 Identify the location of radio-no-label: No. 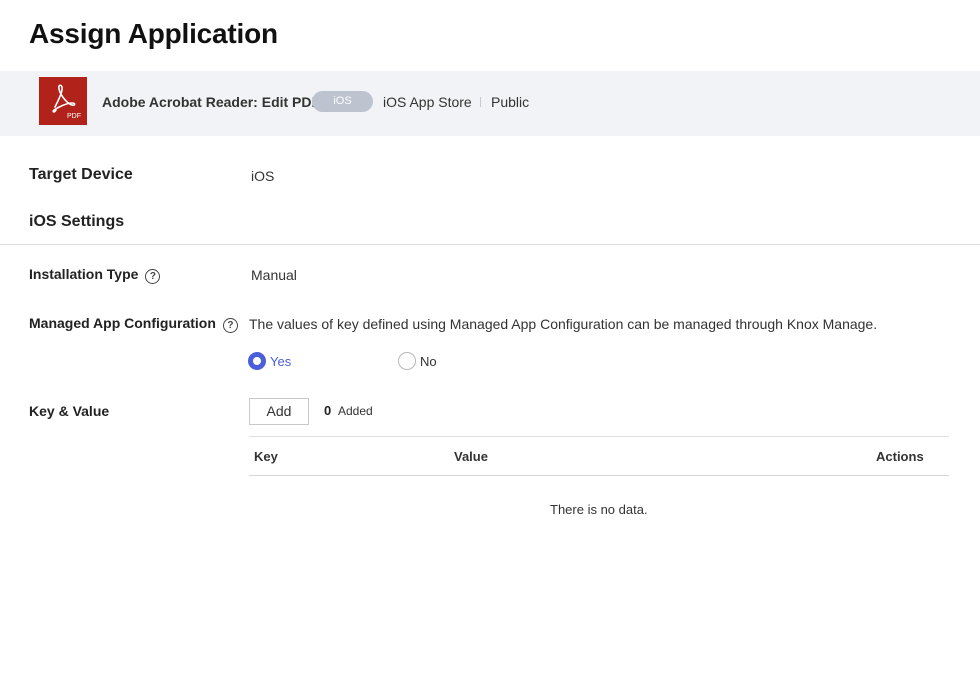
(428, 361).